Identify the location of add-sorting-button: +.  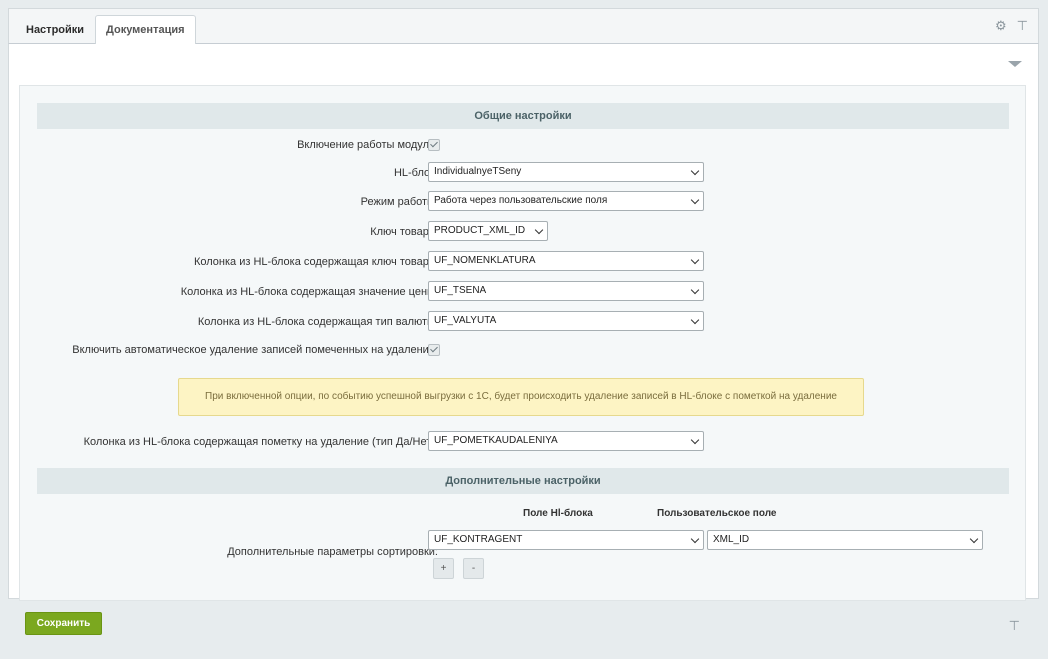
(443, 568).